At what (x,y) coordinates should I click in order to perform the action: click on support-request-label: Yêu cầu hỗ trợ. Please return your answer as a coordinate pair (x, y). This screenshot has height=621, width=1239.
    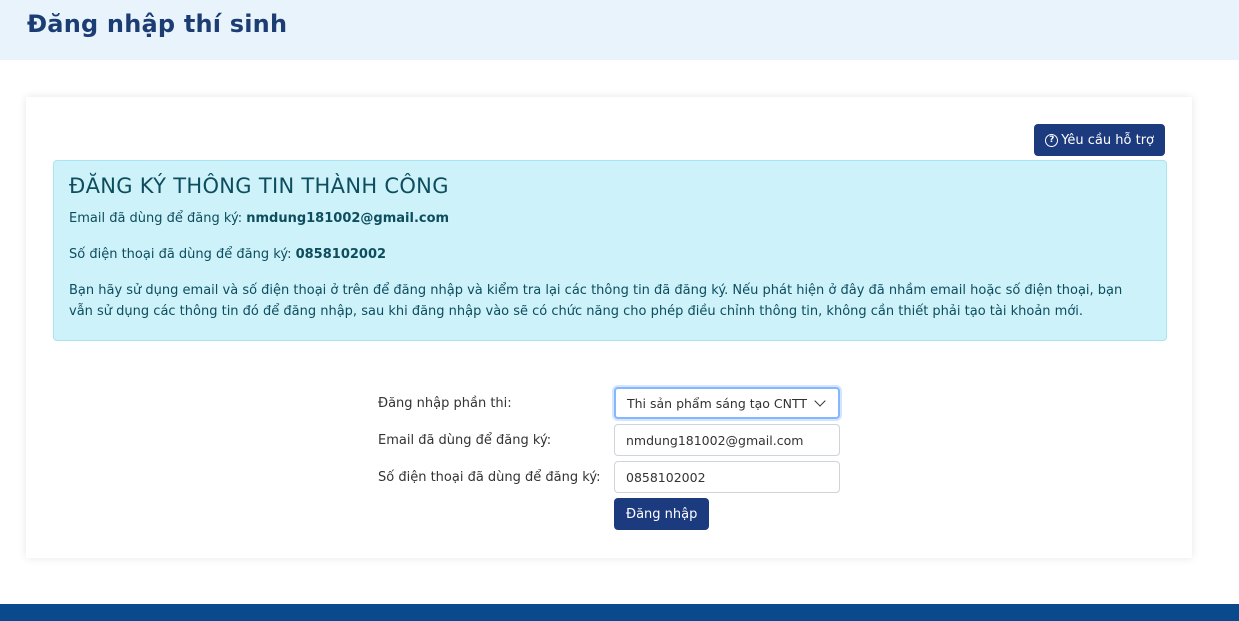
    Looking at the image, I should click on (1107, 140).